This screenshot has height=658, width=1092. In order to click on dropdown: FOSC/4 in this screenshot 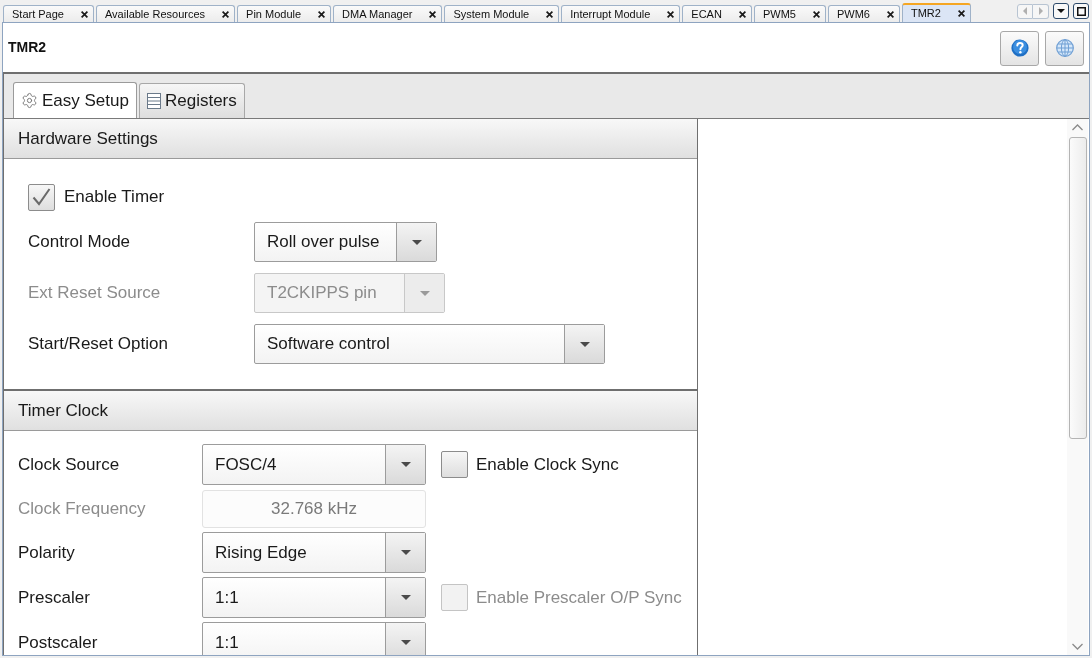, I will do `click(314, 464)`.